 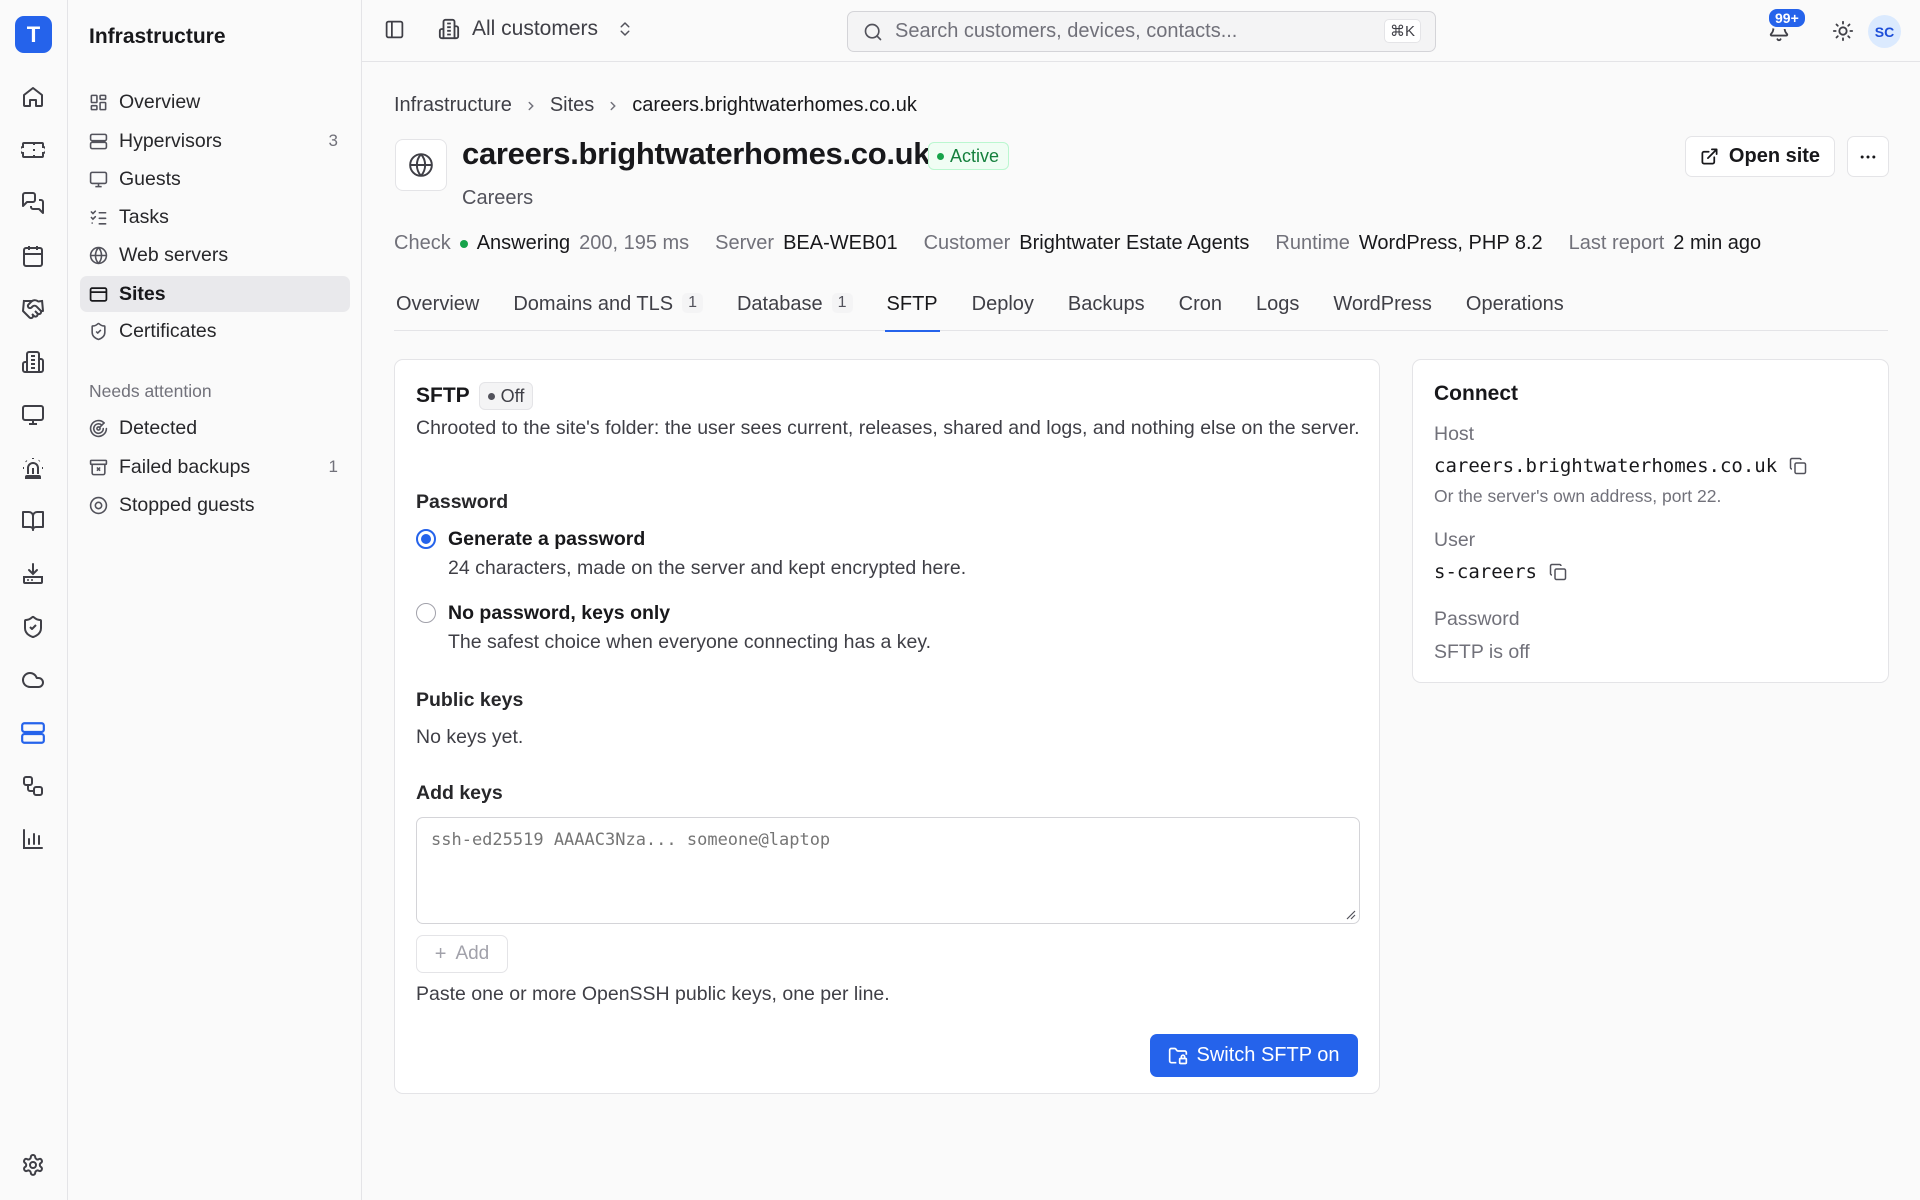 What do you see at coordinates (1106, 309) in the screenshot?
I see `tab-backups: Backups` at bounding box center [1106, 309].